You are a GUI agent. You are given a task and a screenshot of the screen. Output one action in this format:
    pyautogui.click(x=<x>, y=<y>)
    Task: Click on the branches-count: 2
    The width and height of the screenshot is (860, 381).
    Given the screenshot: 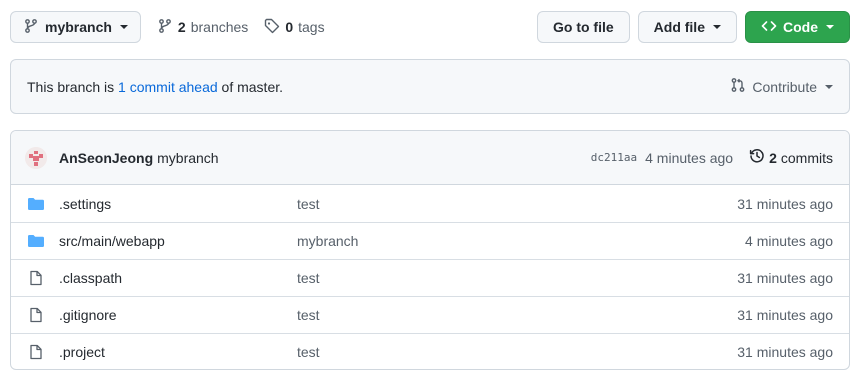 What is the action you would take?
    pyautogui.click(x=181, y=27)
    